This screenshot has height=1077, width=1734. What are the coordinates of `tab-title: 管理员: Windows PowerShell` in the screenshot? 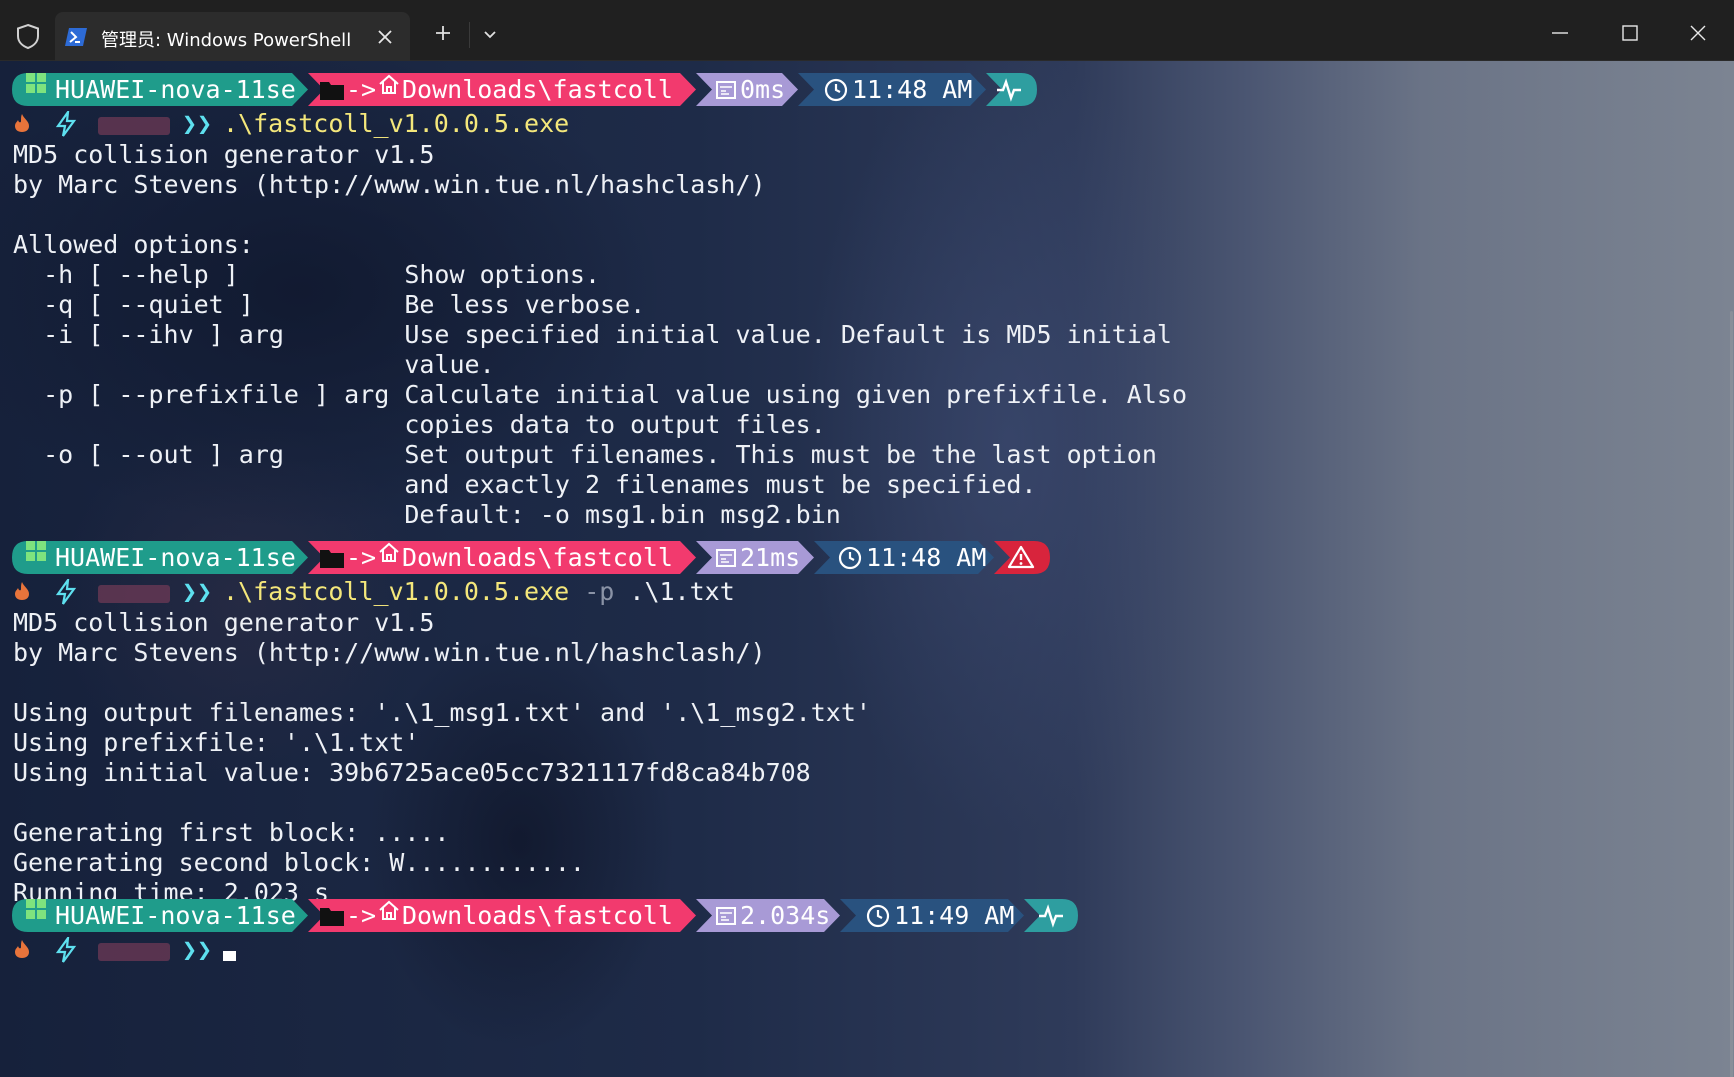 It's located at (226, 40).